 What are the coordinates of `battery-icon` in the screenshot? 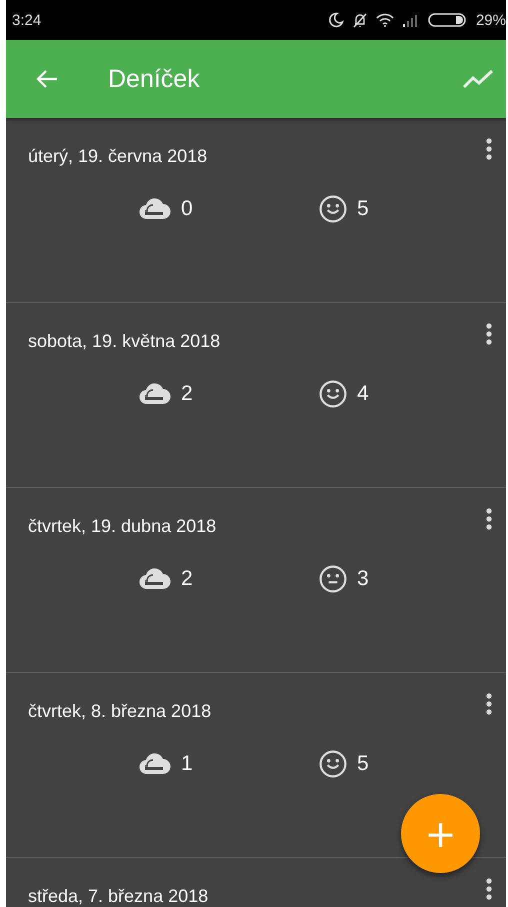 It's located at (448, 20).